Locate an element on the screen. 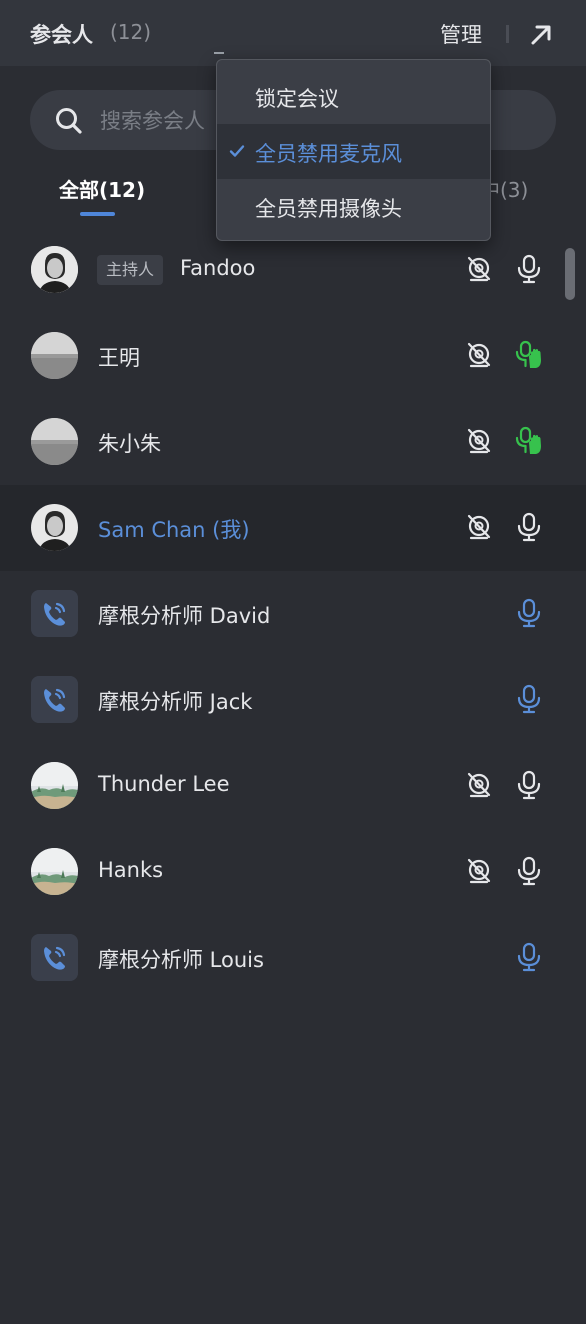 The height and width of the screenshot is (1324, 586). participant-row-self: Sam Chan (我) is located at coordinates (293, 528).